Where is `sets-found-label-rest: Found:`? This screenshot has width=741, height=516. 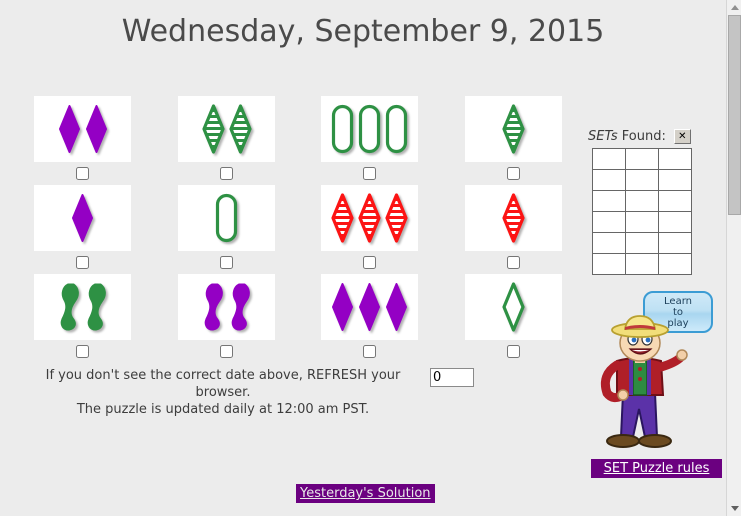 sets-found-label-rest: Found: is located at coordinates (641, 136).